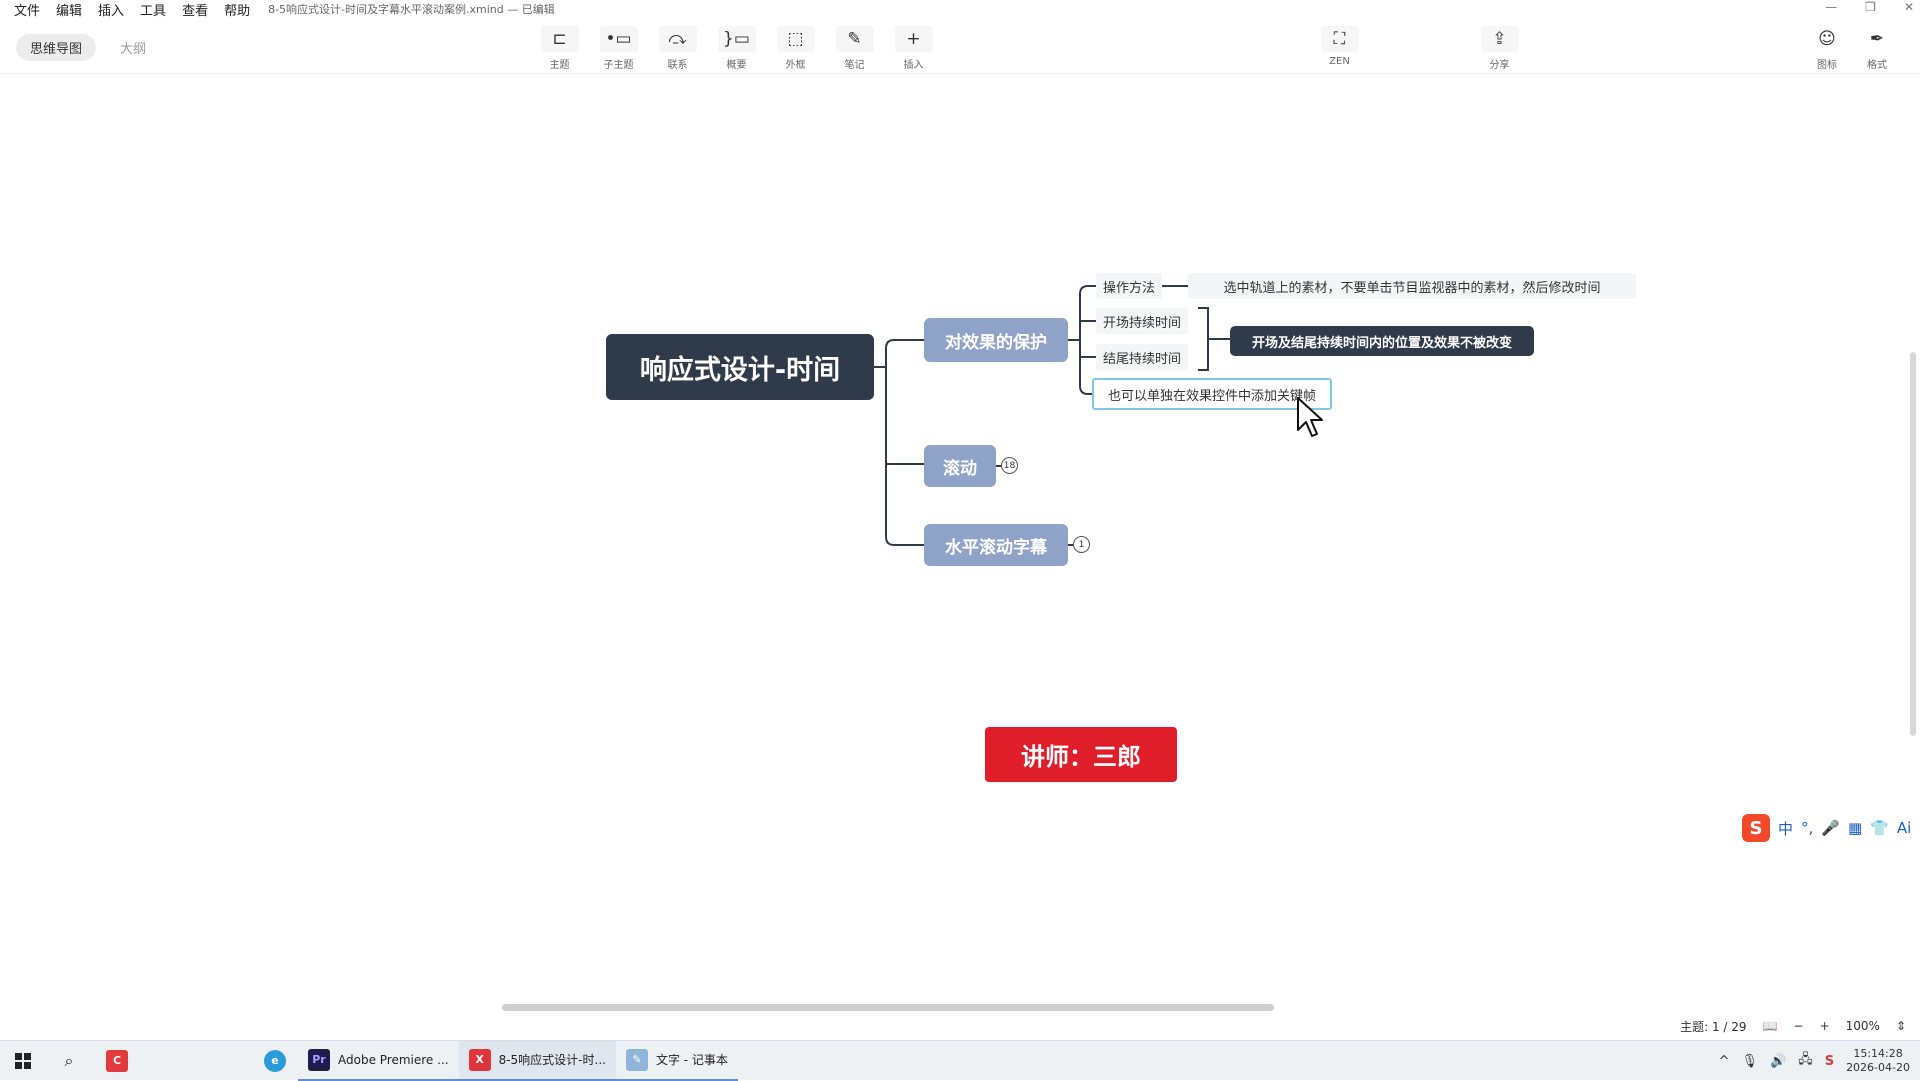 The height and width of the screenshot is (1081, 1920). What do you see at coordinates (1829, 1061) in the screenshot?
I see `ime-tray-icon: S` at bounding box center [1829, 1061].